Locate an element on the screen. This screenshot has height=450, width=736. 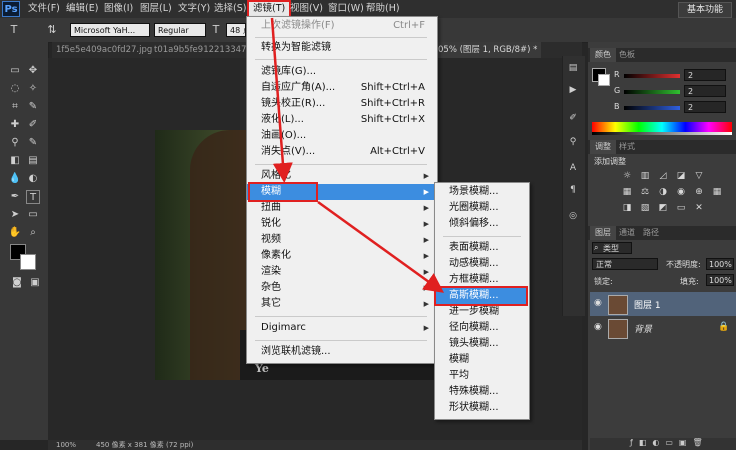
annotation-arrows is located at coordinates (357, 155).